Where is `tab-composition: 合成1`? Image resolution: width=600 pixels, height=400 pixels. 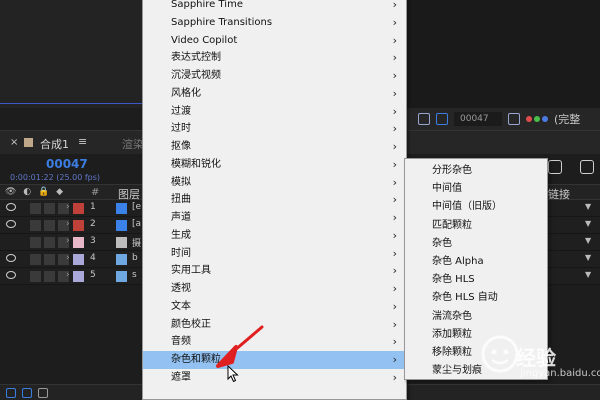
tab-composition: 合成1 is located at coordinates (54, 144).